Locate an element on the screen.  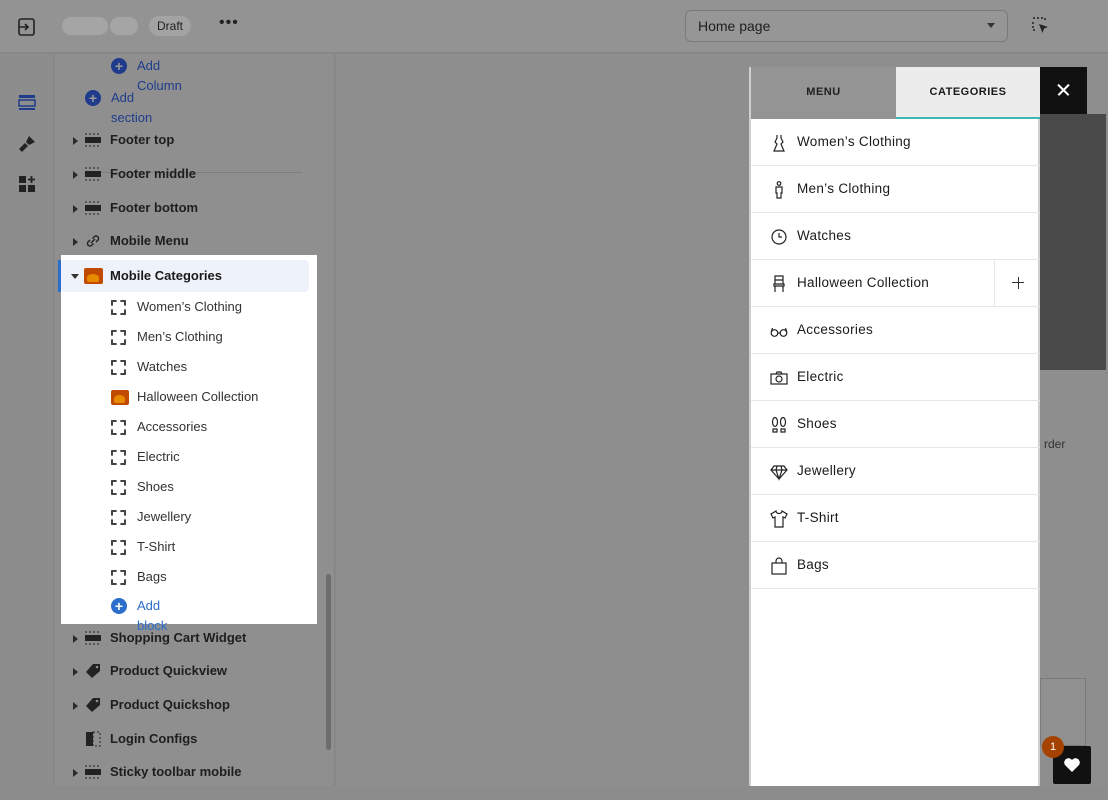
category-item-bags: Bags is located at coordinates (895, 565).